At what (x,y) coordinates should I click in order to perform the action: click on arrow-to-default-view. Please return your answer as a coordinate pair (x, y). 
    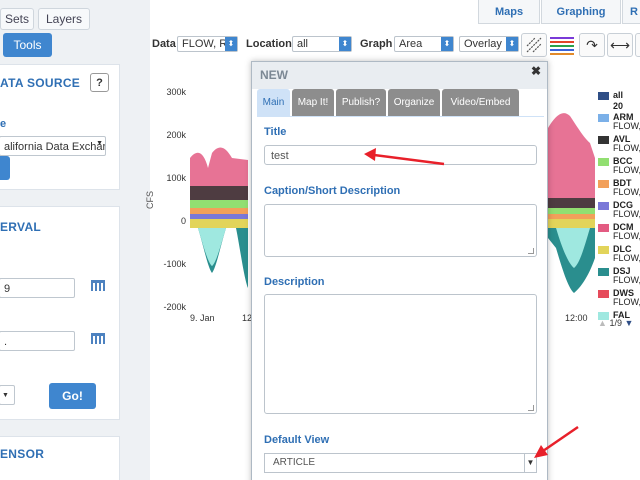
    Looking at the image, I should click on (556, 441).